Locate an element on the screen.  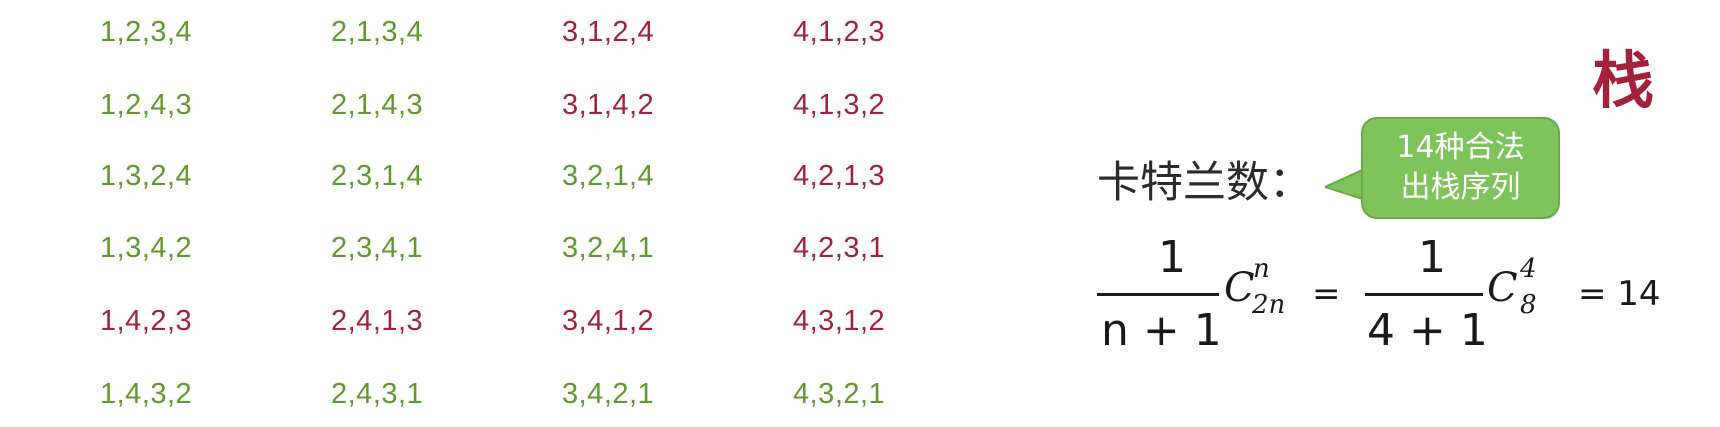
sequence-item: 3,4,1,2 is located at coordinates (608, 321).